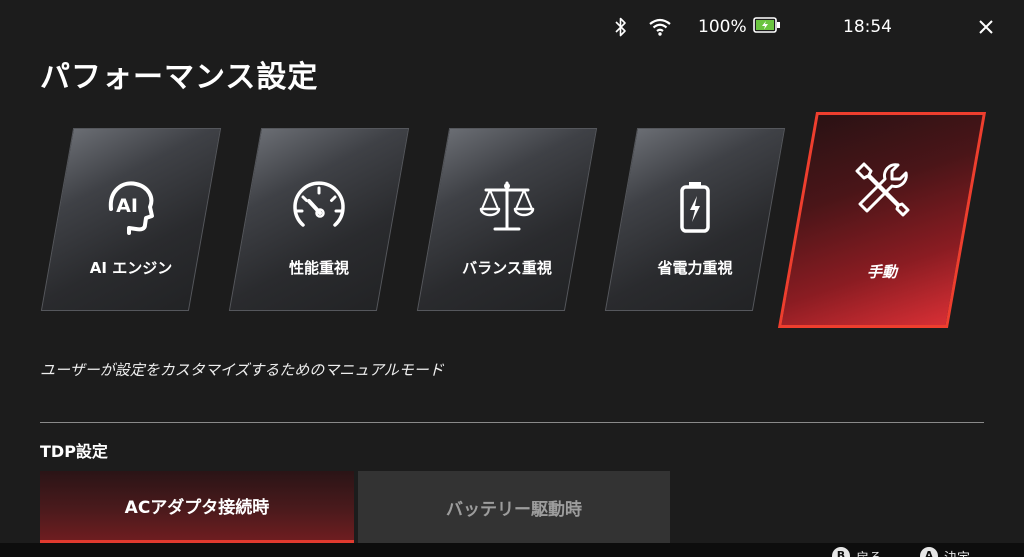  What do you see at coordinates (507, 268) in the screenshot?
I see `mode-label: バランス重視` at bounding box center [507, 268].